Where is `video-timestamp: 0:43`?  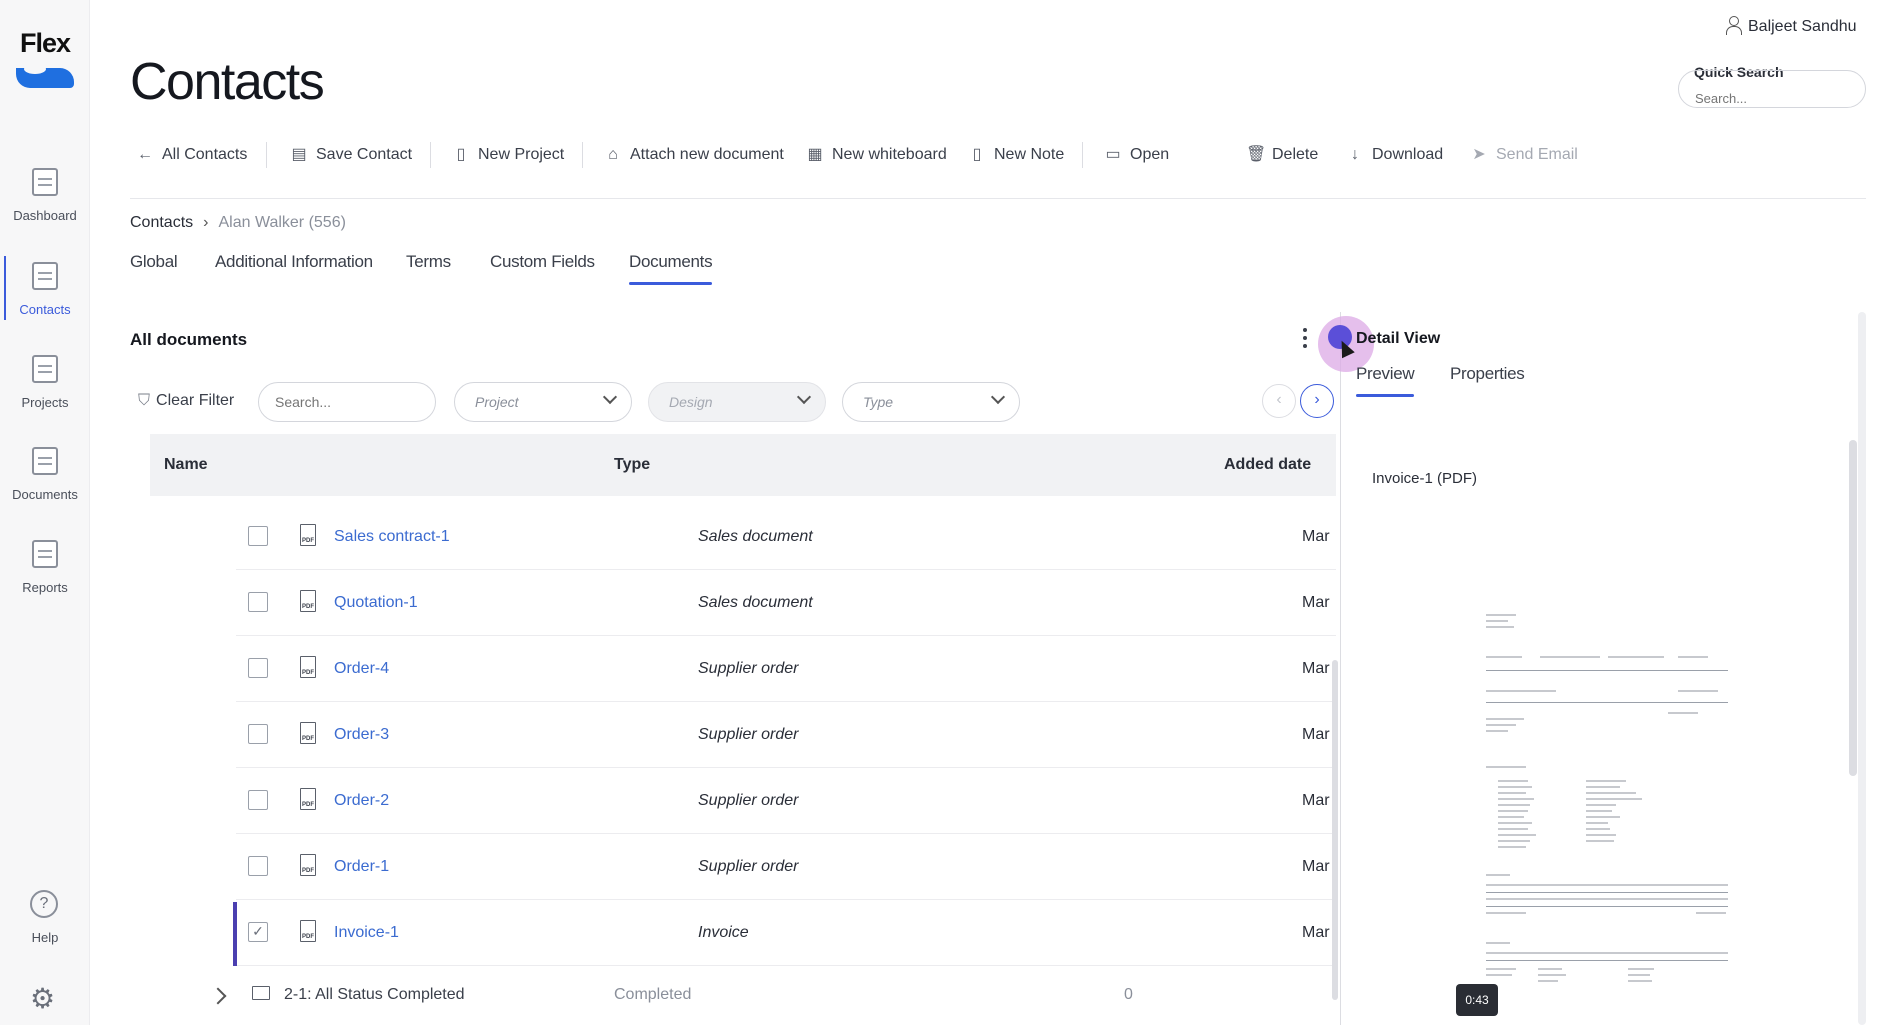 video-timestamp: 0:43 is located at coordinates (1477, 1000).